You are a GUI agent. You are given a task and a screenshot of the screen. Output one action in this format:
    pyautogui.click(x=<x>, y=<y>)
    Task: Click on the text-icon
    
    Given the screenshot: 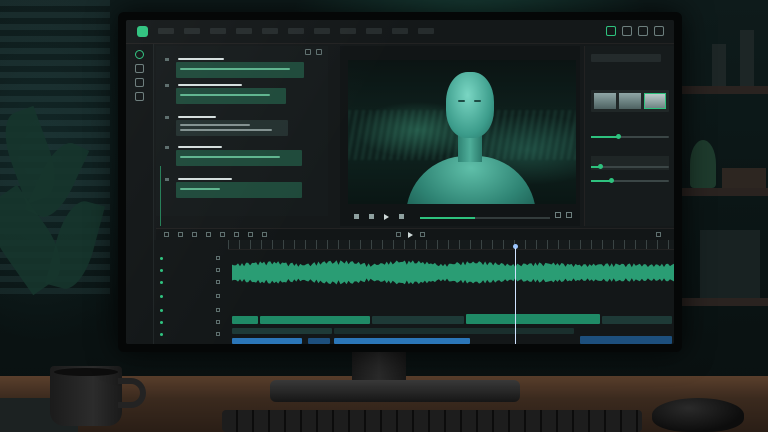 What is the action you would take?
    pyautogui.click(x=222, y=234)
    